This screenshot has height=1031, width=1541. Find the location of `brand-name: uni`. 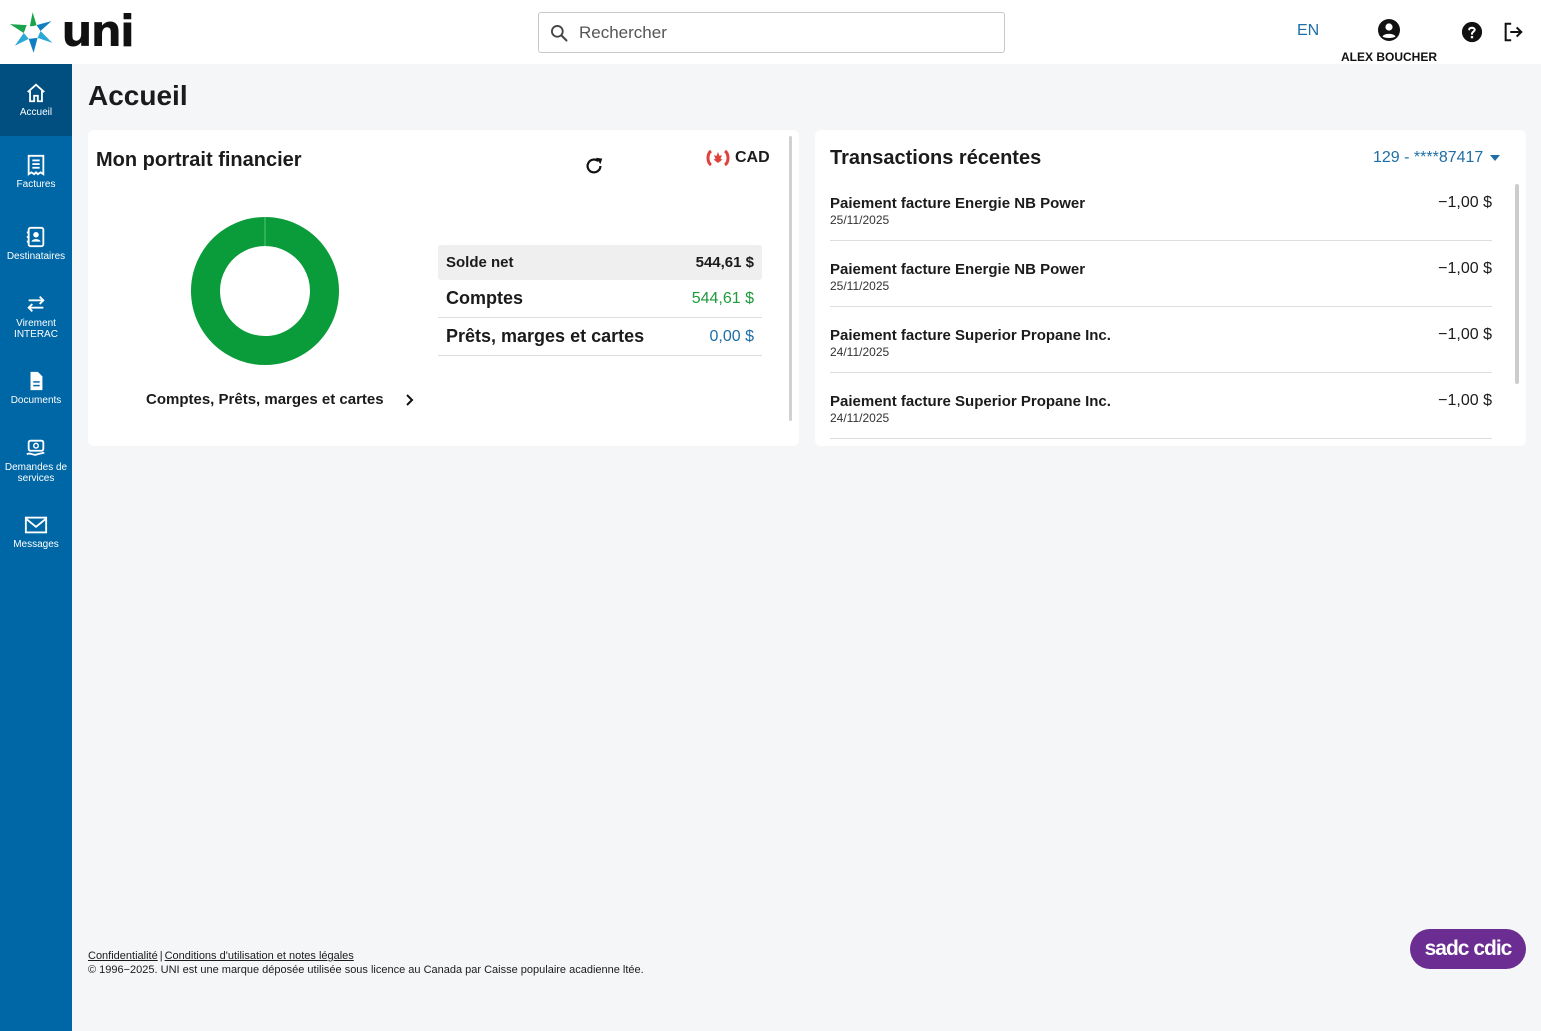

brand-name: uni is located at coordinates (98, 31).